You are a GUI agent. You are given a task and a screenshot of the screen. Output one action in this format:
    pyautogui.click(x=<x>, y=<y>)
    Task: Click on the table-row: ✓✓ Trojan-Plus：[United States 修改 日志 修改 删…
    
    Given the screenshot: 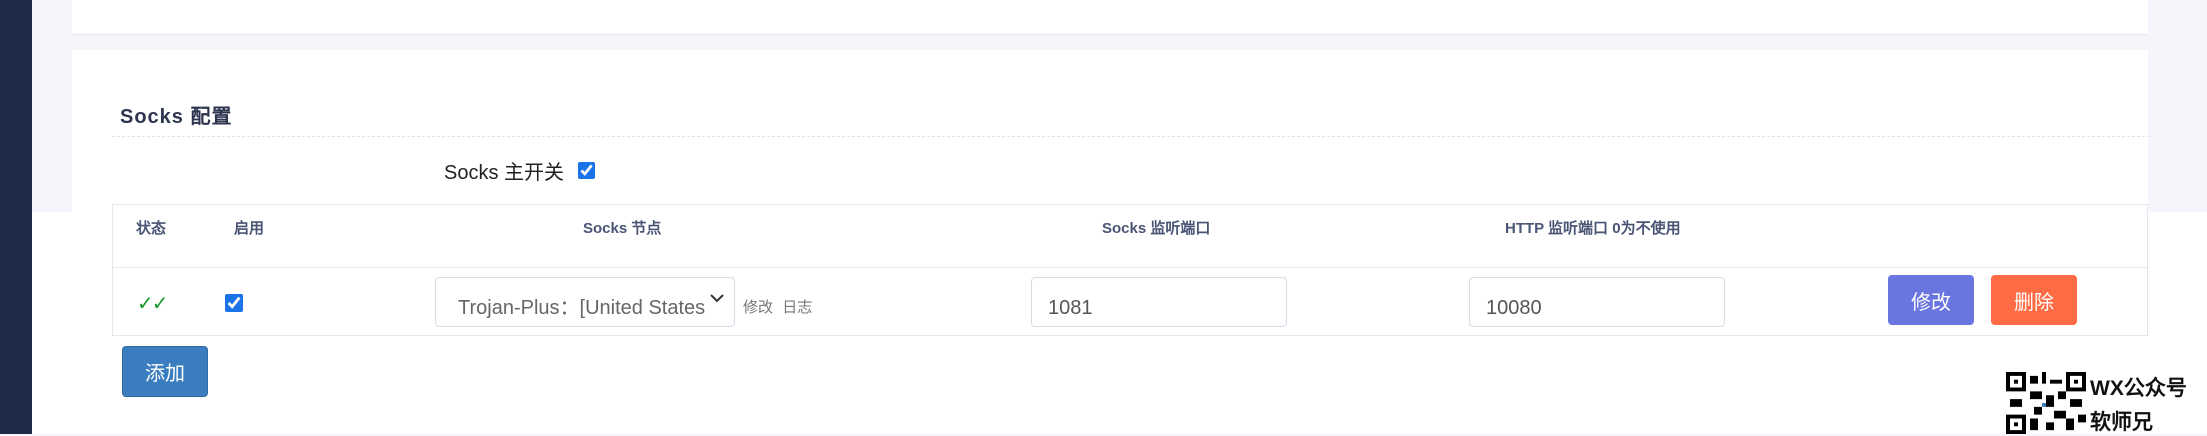 What is the action you would take?
    pyautogui.click(x=1130, y=302)
    